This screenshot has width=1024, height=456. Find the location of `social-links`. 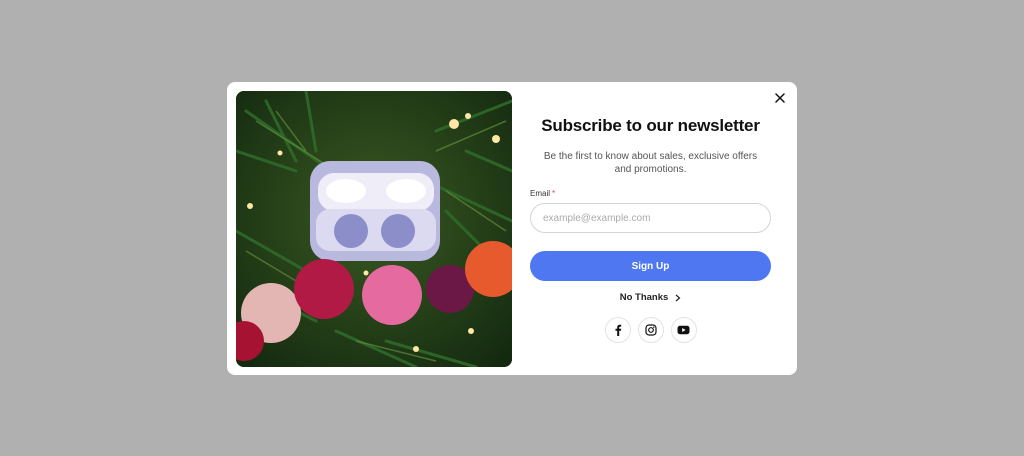

social-links is located at coordinates (650, 330).